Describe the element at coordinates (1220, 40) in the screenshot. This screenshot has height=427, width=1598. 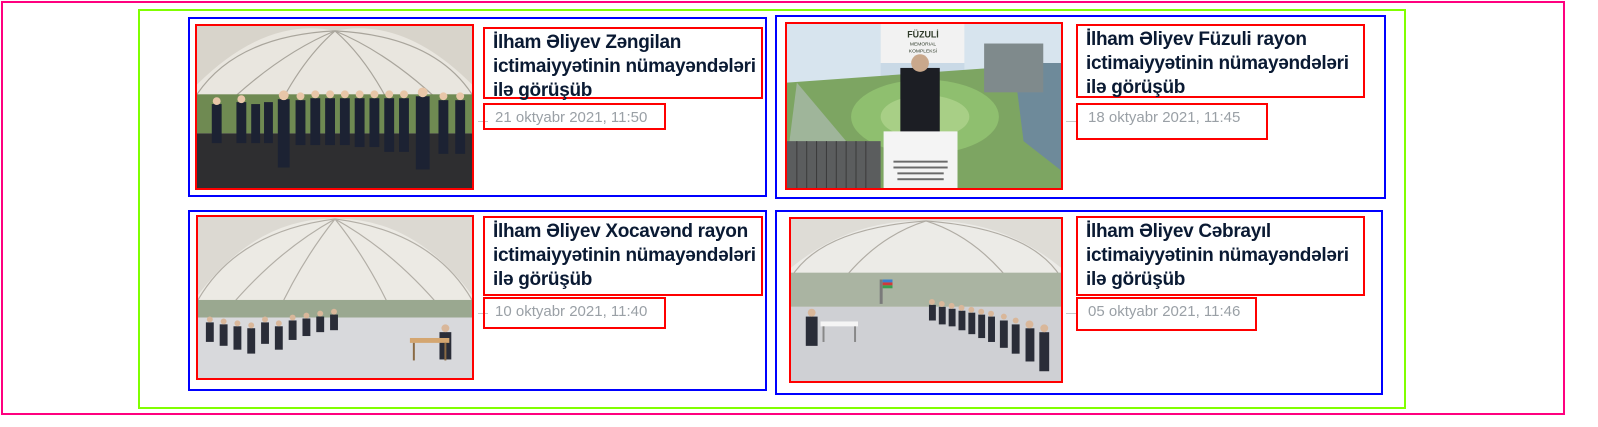
I see `news-title-line: İlham Əliyev Füzuli rayon` at that location.